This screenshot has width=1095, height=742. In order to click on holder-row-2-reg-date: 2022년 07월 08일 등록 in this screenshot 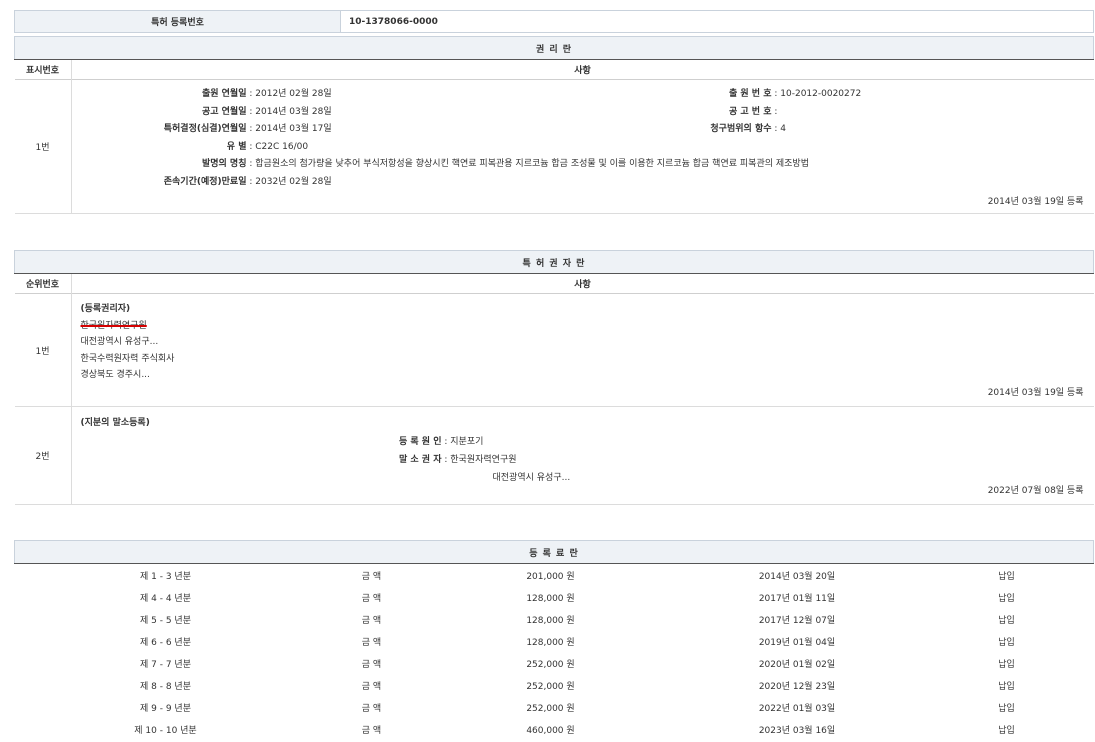, I will do `click(1041, 489)`.